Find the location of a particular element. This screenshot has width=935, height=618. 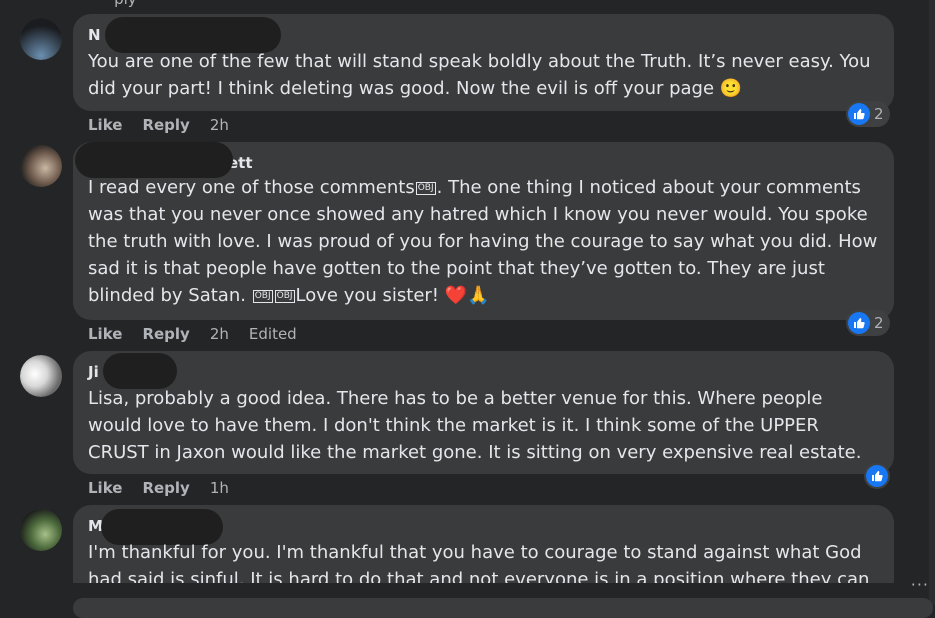

comment-actions: Like Reply 2h Edited is located at coordinates (202, 334).